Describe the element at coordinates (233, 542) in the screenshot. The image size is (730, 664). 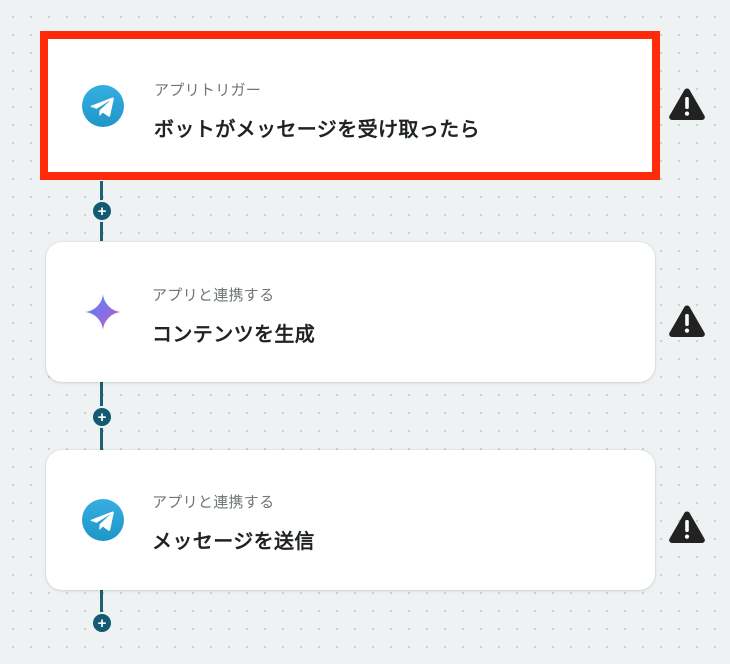
I see `step-title: メッセージを送信` at that location.